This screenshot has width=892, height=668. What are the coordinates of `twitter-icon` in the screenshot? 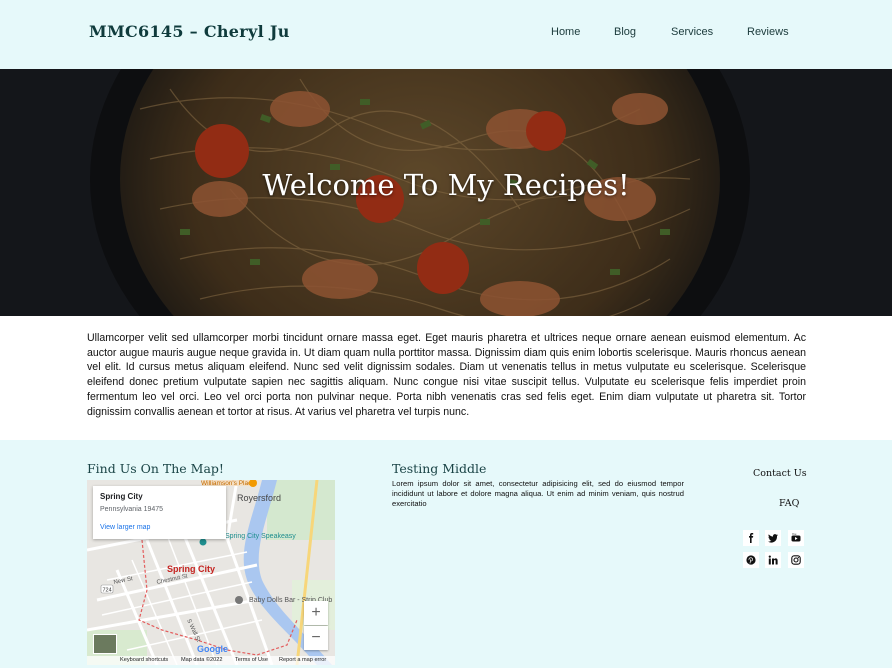 It's located at (773, 538).